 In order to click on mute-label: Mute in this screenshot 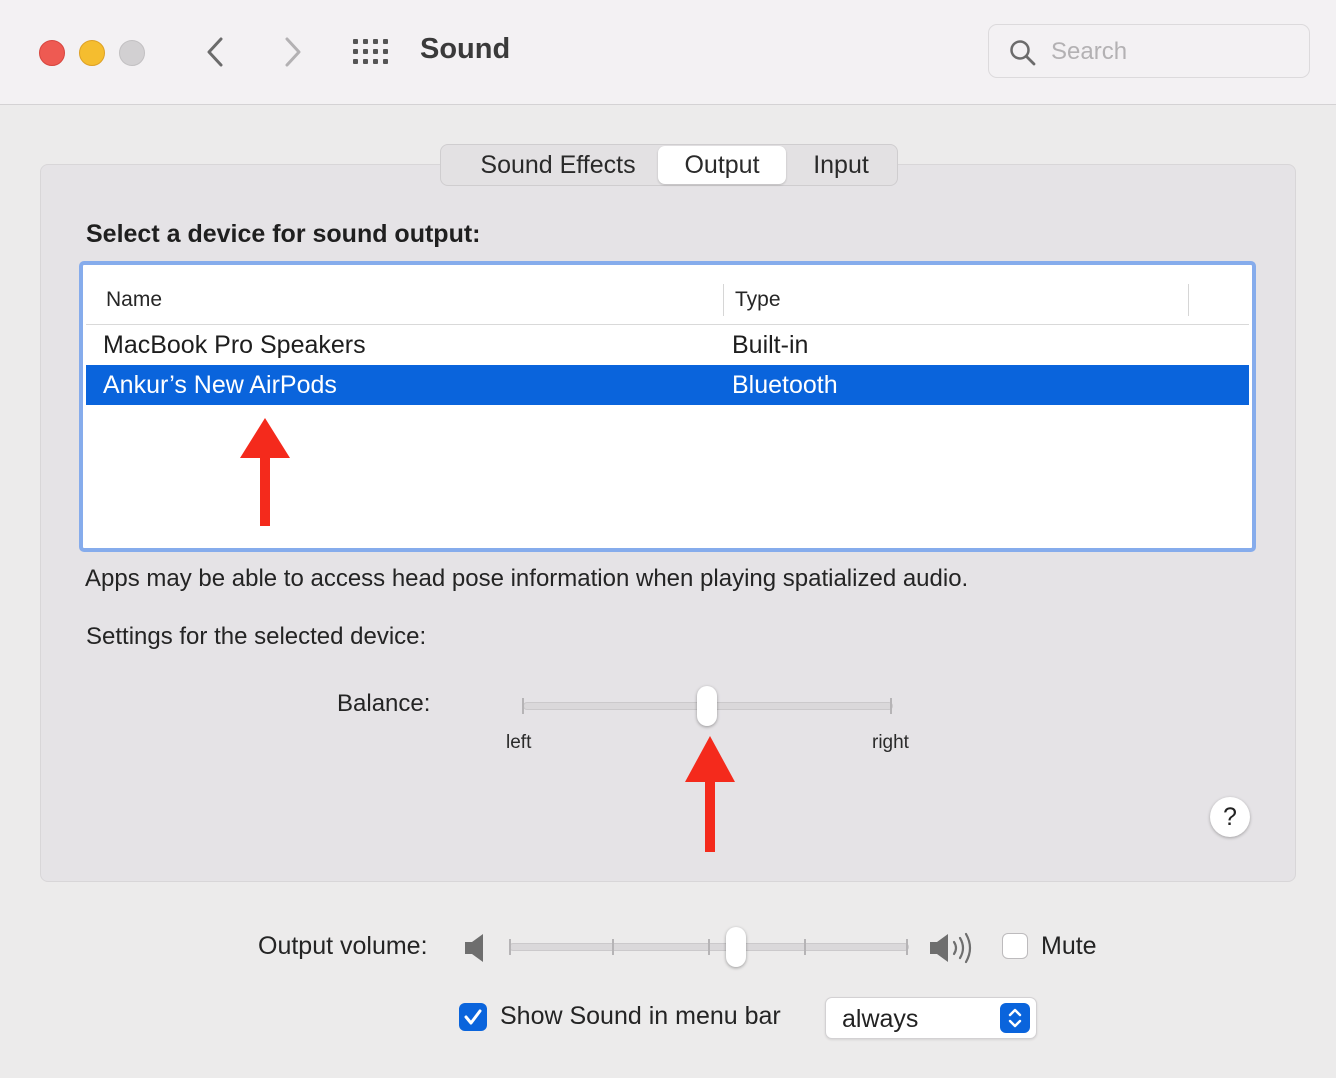, I will do `click(1069, 946)`.